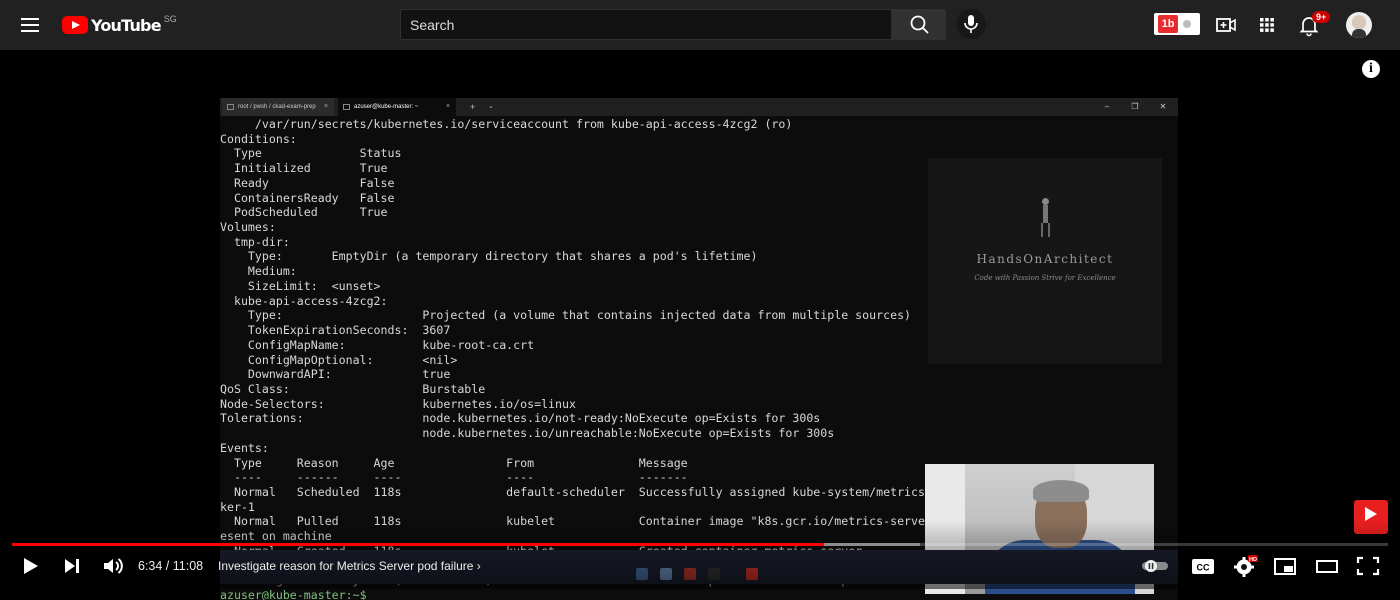  Describe the element at coordinates (1163, 106) in the screenshot. I see `close-window-icon: ✕` at that location.